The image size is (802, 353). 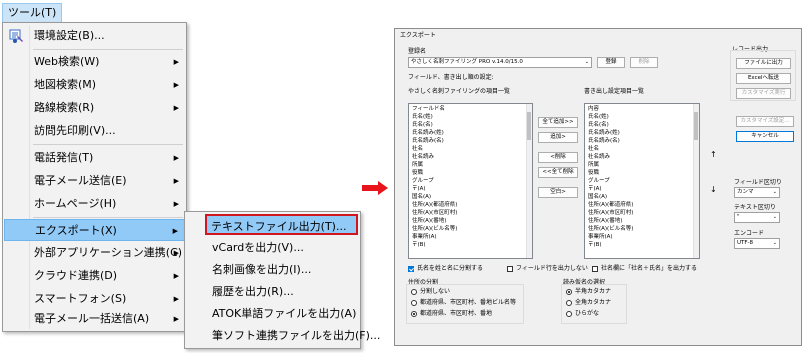 I want to click on encoding-select: UTF-8 ⌄, so click(x=757, y=243).